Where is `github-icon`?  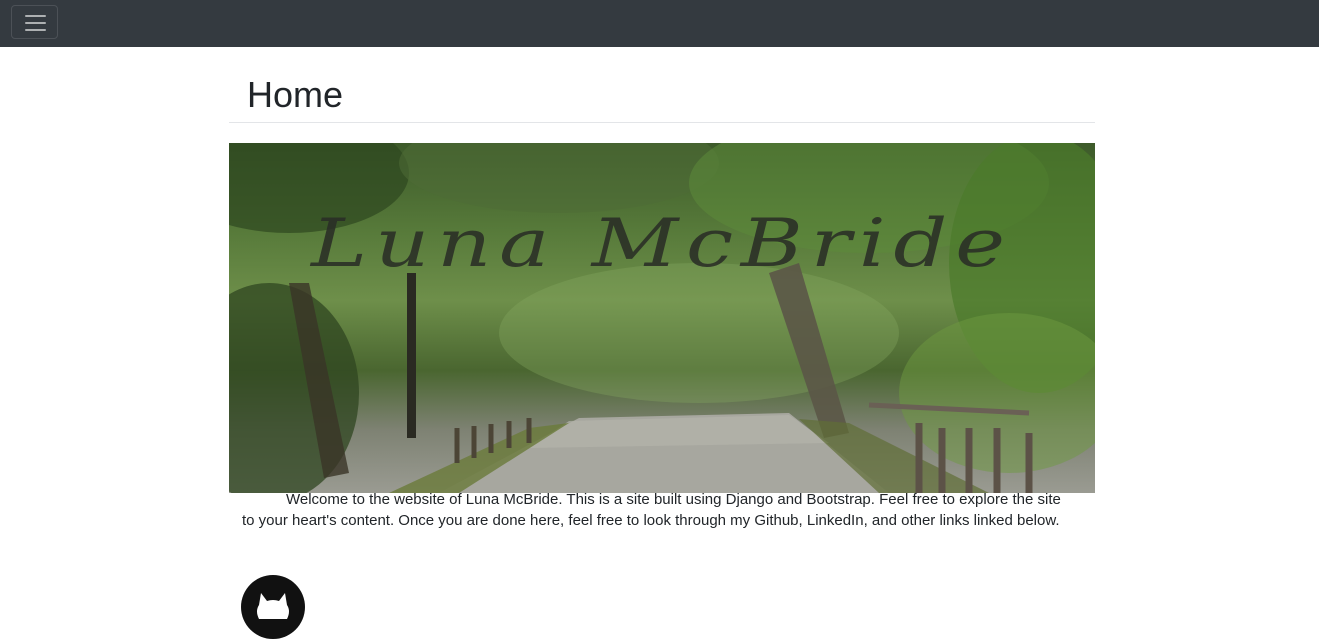 github-icon is located at coordinates (273, 607).